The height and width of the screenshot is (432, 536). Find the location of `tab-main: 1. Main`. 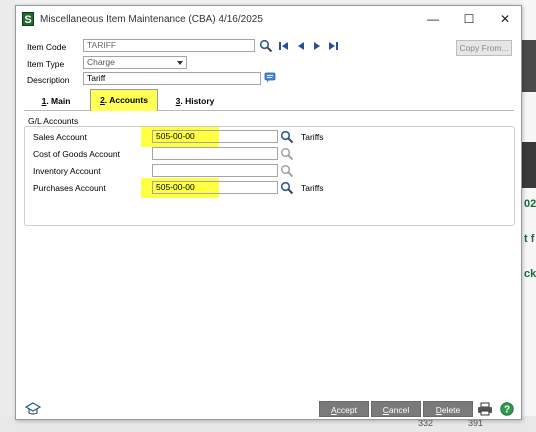

tab-main: 1. Main is located at coordinates (56, 101).